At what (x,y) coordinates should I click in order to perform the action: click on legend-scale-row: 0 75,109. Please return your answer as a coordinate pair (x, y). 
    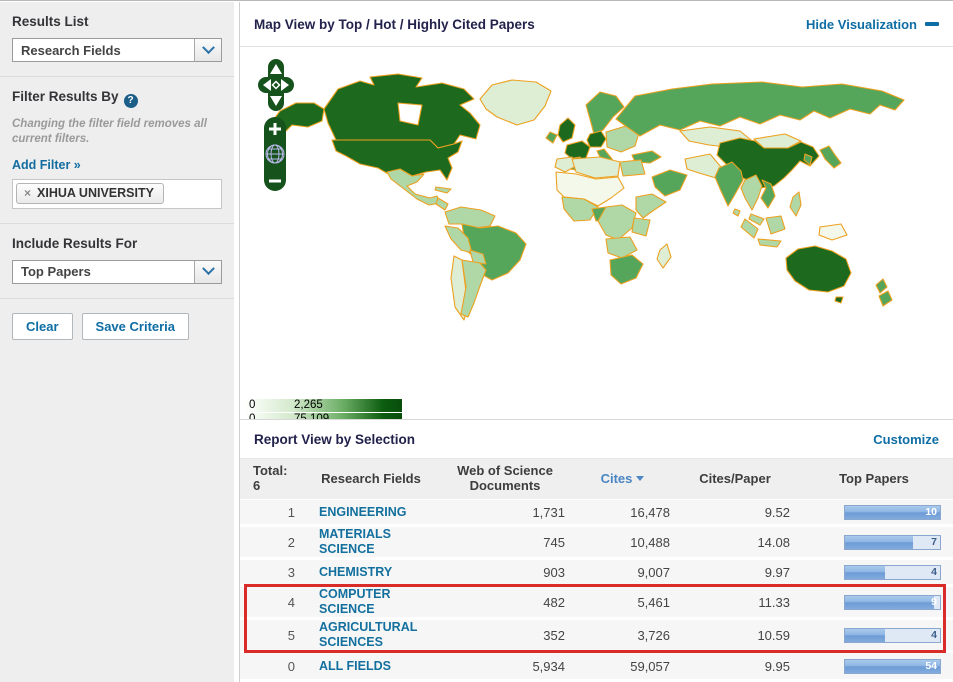
    Looking at the image, I should click on (324, 416).